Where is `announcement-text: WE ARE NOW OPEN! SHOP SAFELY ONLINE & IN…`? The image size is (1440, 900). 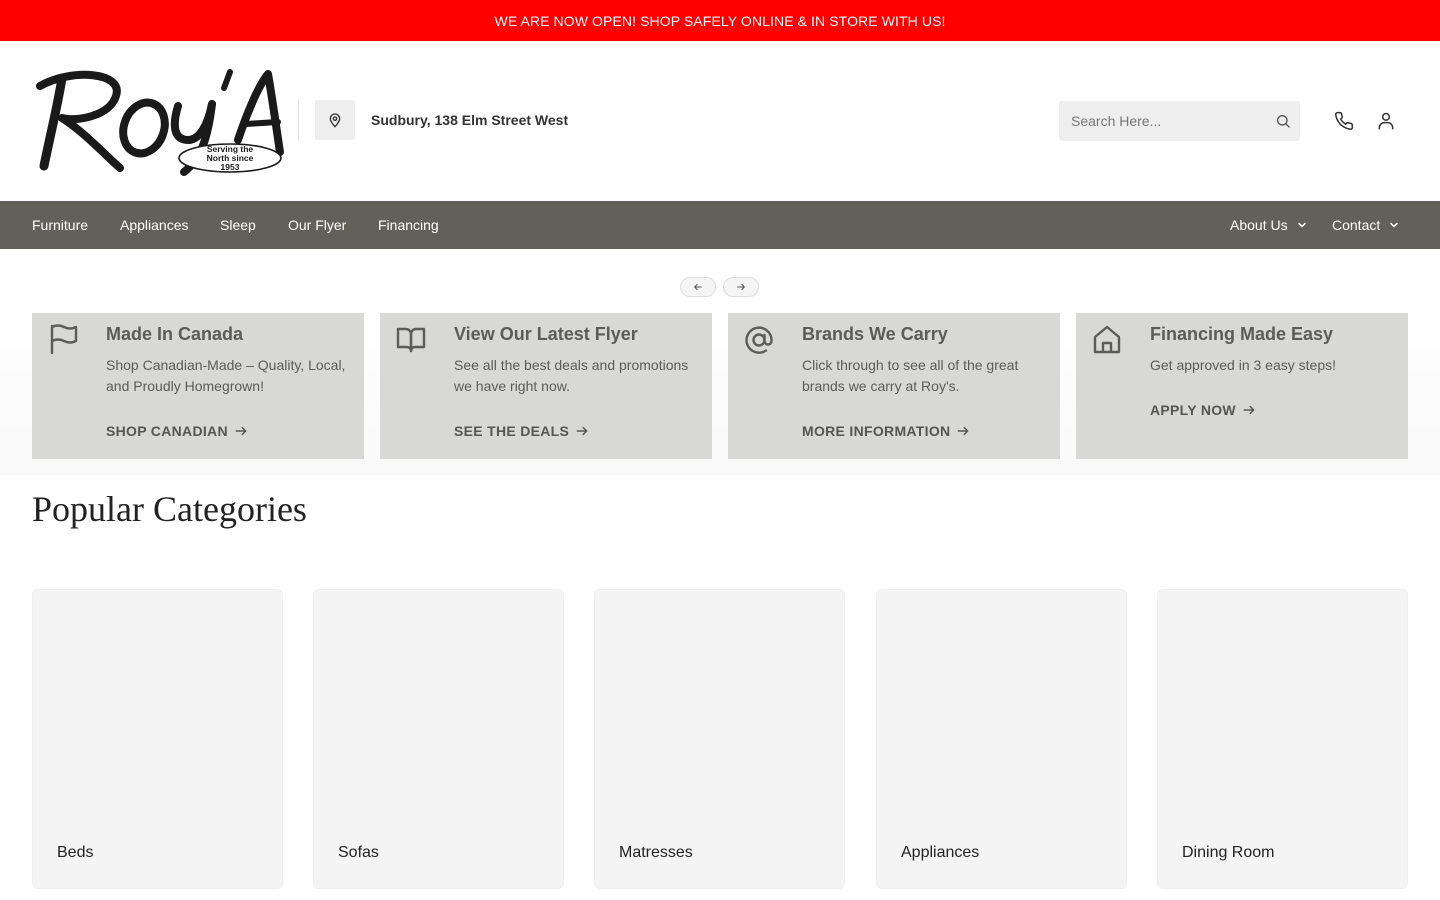 announcement-text: WE ARE NOW OPEN! SHOP SAFELY ONLINE & IN… is located at coordinates (720, 20).